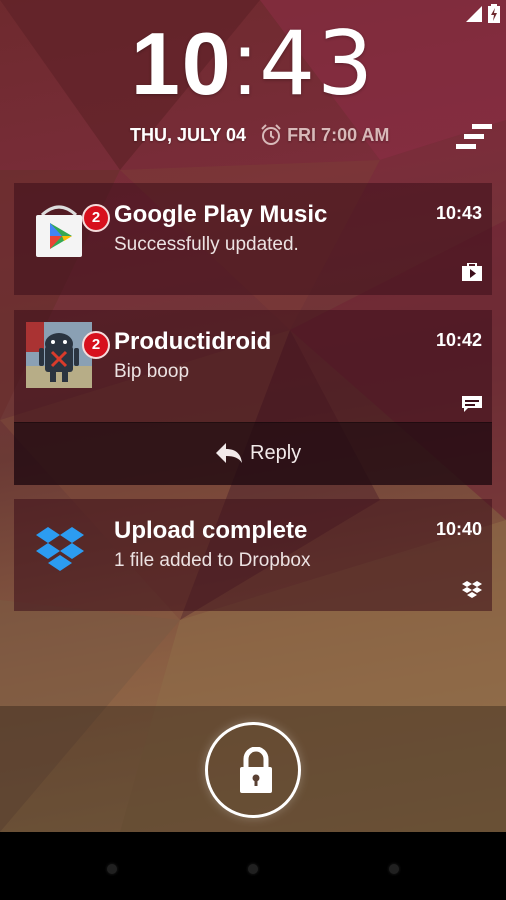 The height and width of the screenshot is (900, 506). I want to click on next-alarm: FRI 7:00 AM, so click(324, 135).